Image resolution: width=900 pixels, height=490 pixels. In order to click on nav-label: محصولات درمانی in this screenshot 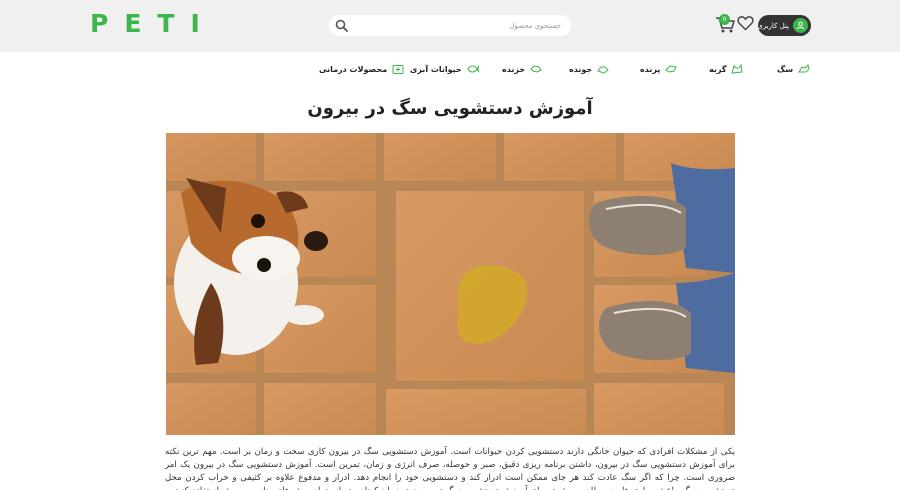, I will do `click(353, 69)`.